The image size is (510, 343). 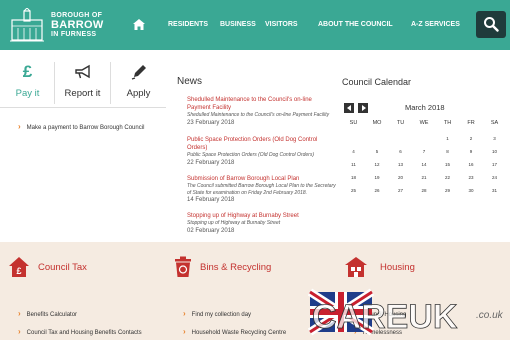 What do you see at coordinates (377, 151) in the screenshot?
I see `calendar-day: 5` at bounding box center [377, 151].